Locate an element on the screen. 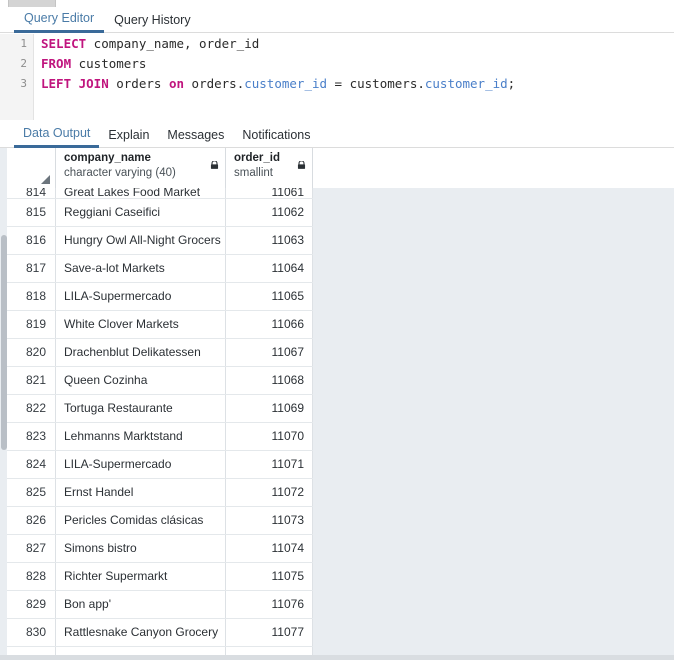 This screenshot has width=674, height=660. table-row: 825 Ernst Handel 11072 is located at coordinates (160, 493).